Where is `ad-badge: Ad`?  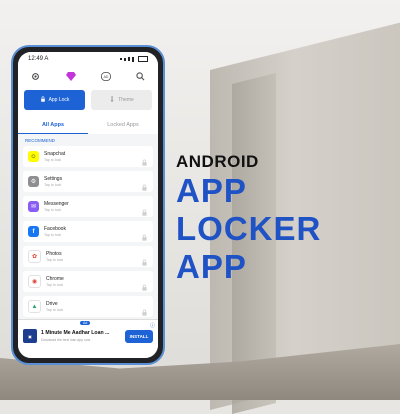
ad-badge: Ad is located at coordinates (85, 323).